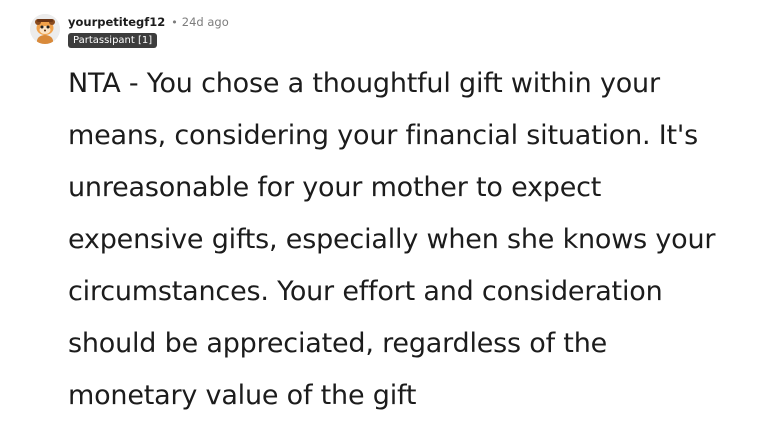  I want to click on comment-body-line: should be appreciated, regardless of the, so click(338, 343).